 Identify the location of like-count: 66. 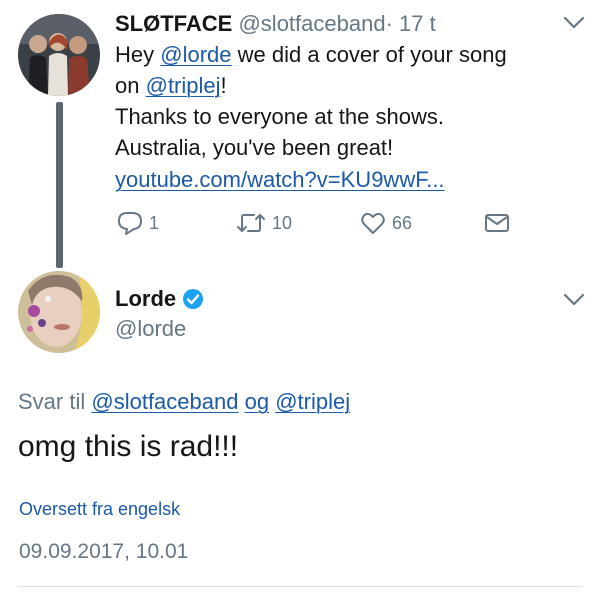
(402, 222).